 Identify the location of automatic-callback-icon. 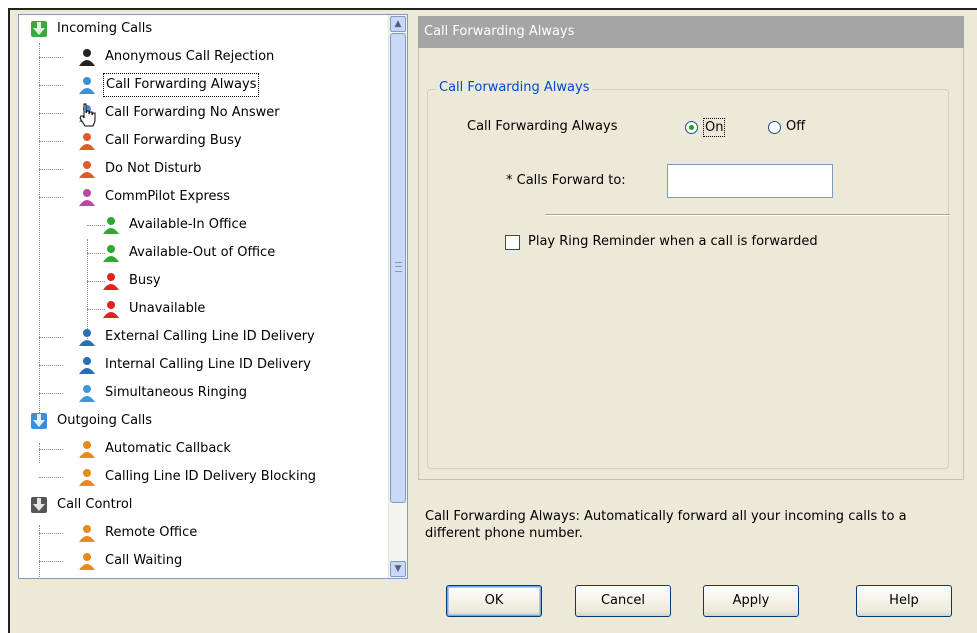
(87, 449).